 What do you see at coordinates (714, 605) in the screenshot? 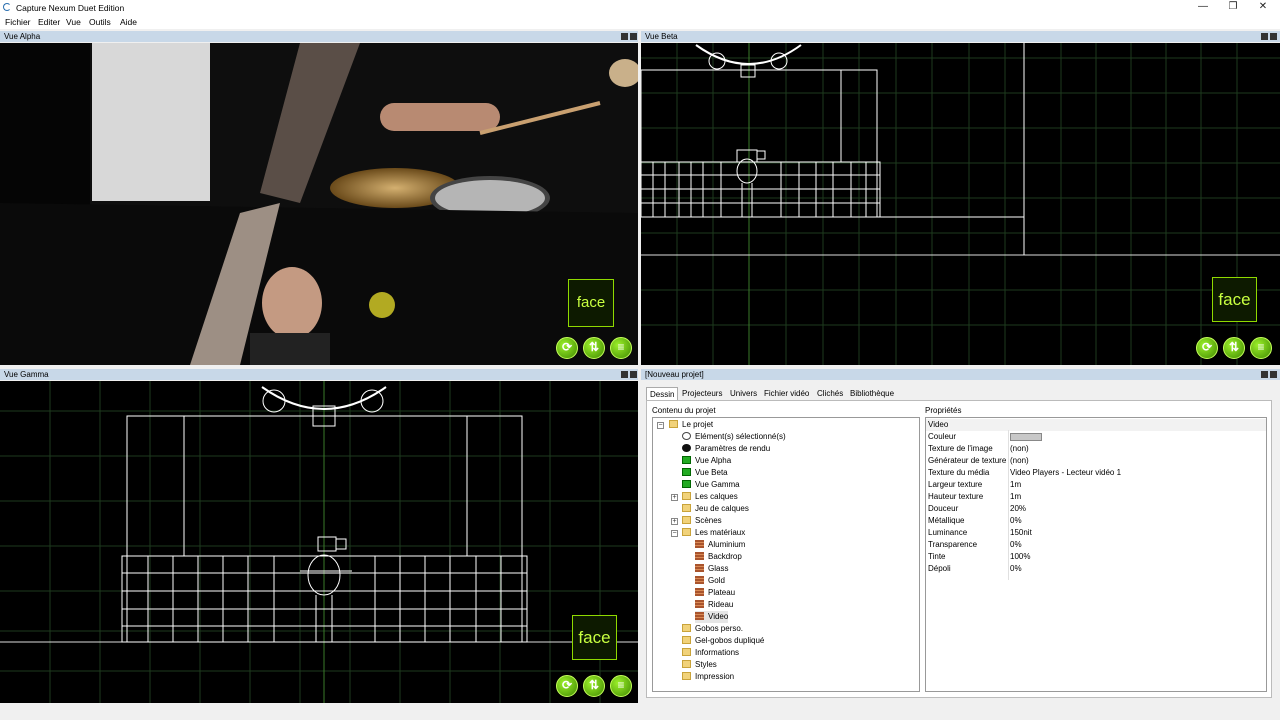
I see `tree-item-rideau: Rideau` at bounding box center [714, 605].